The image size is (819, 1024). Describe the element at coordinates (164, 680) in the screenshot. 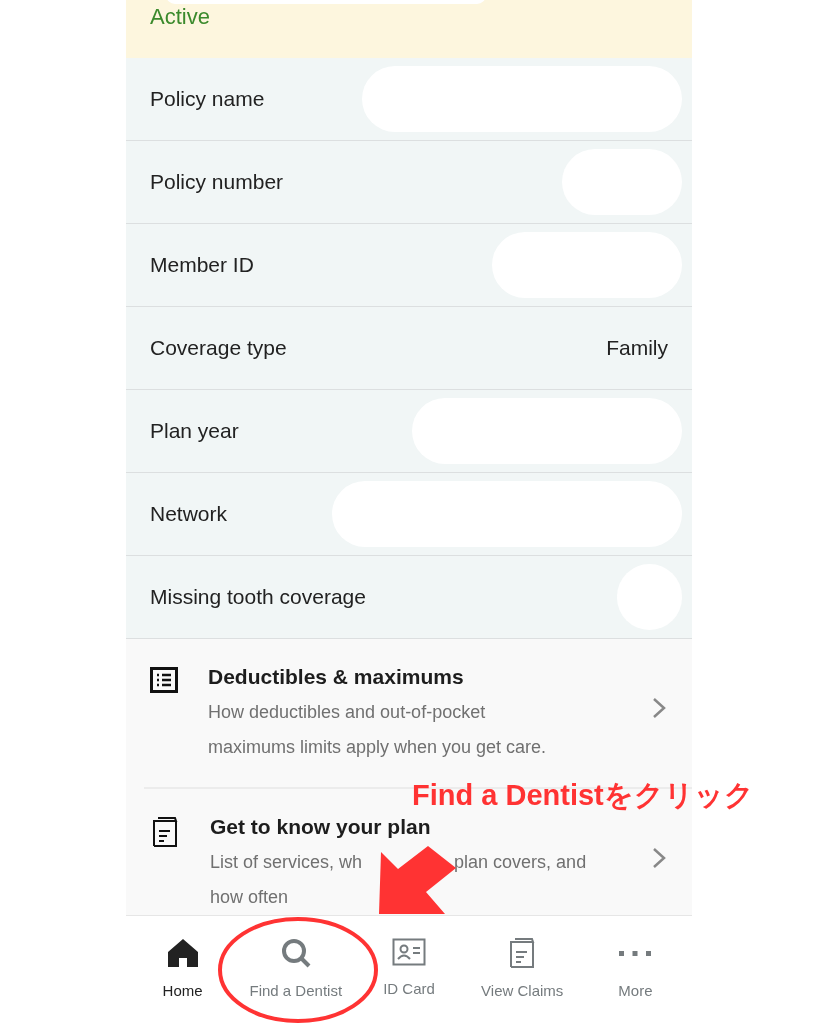

I see `list-icon` at that location.